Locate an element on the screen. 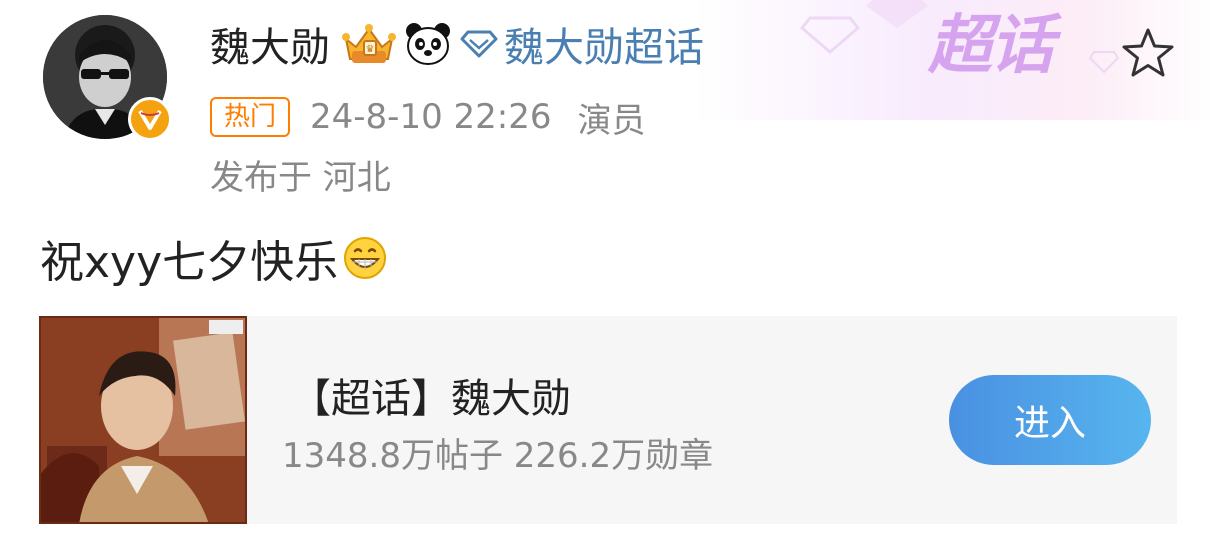  hot-badge: 热门 is located at coordinates (250, 117).